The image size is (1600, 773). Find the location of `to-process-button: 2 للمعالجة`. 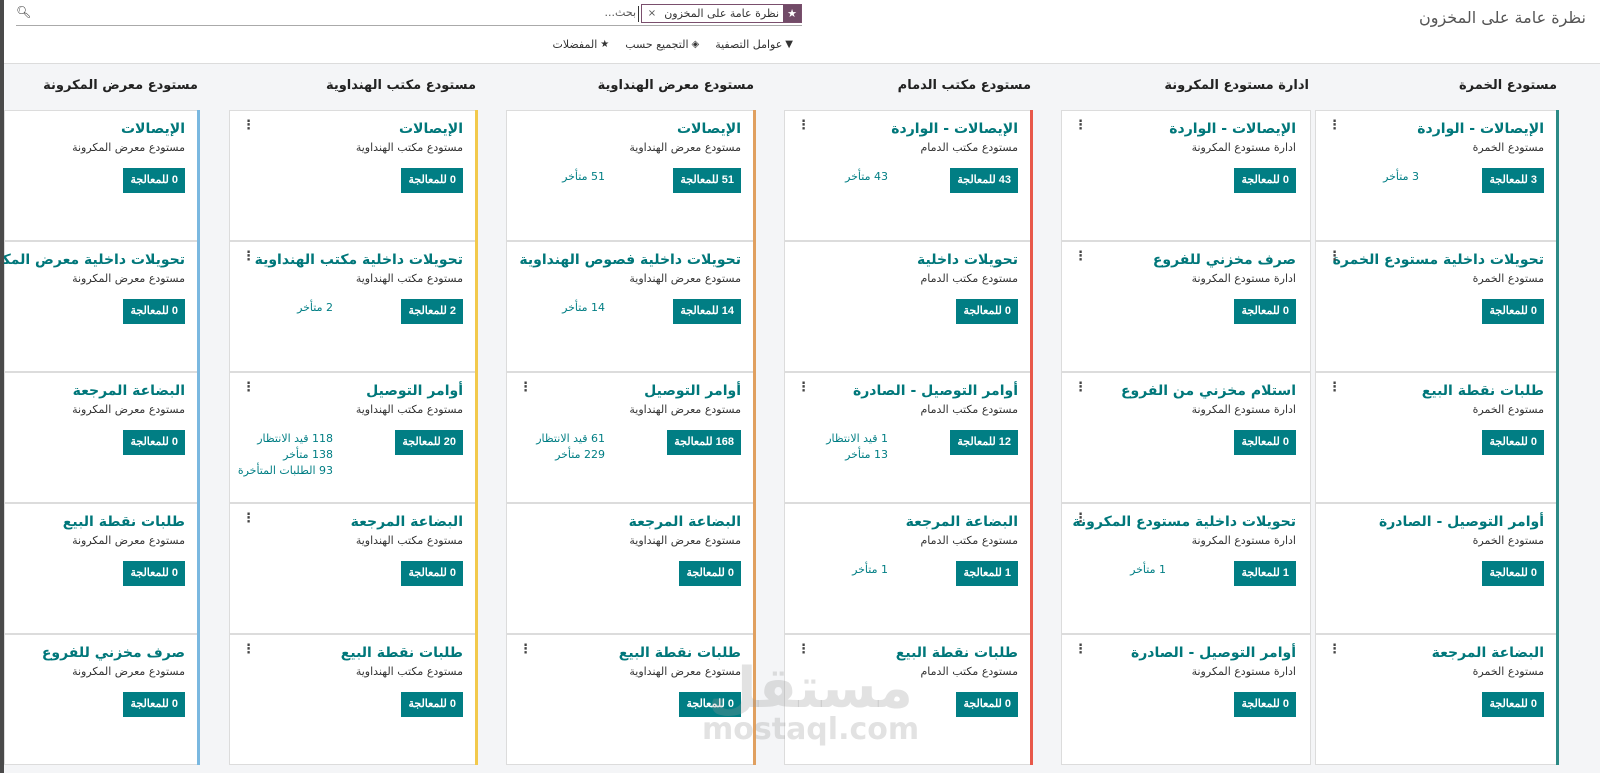

to-process-button: 2 للمعالجة is located at coordinates (432, 311).